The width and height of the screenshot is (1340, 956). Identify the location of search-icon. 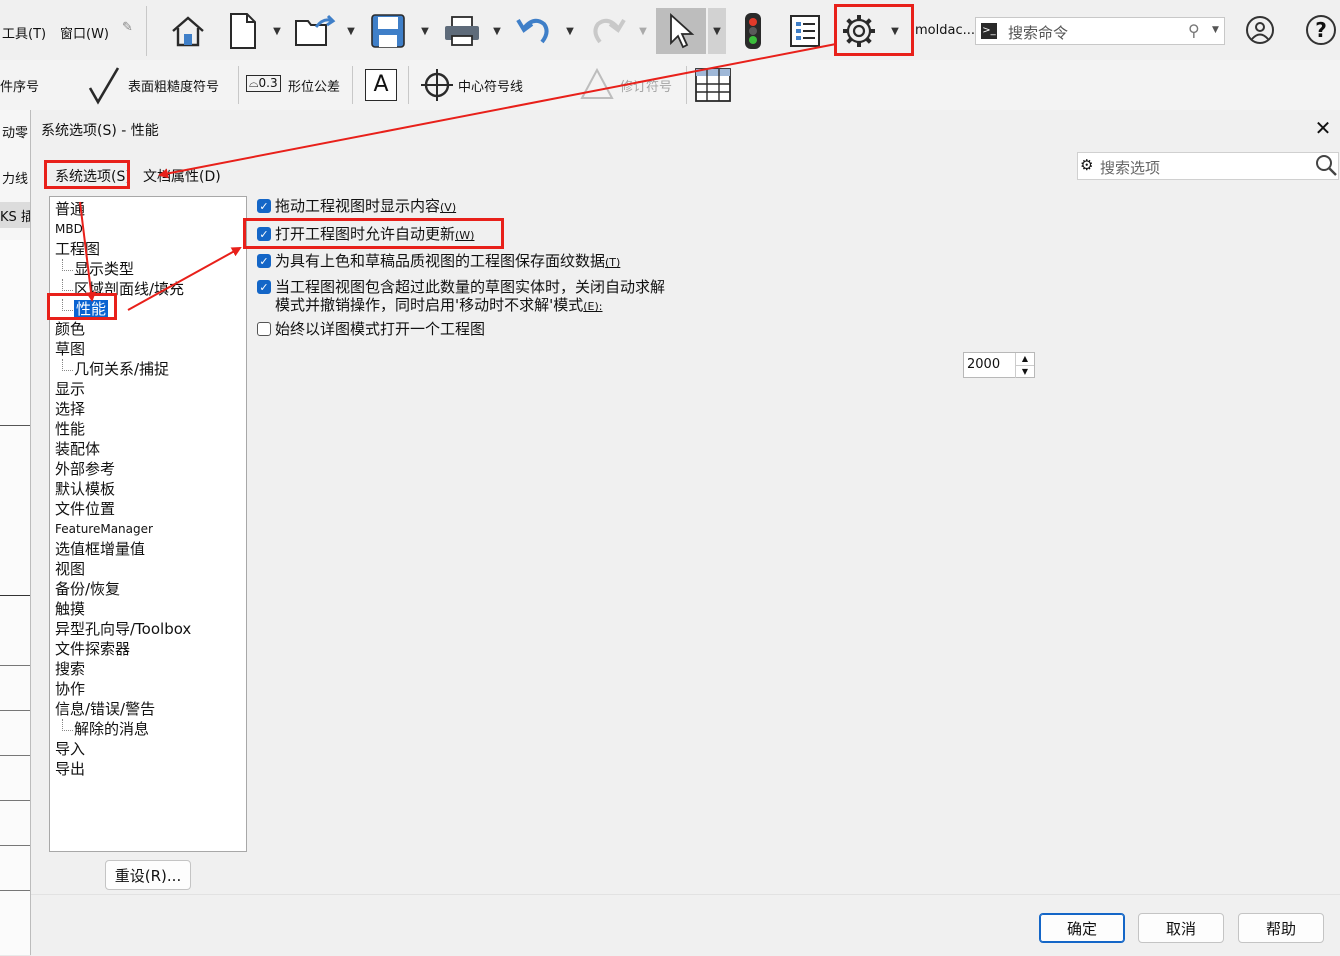
(1326, 167).